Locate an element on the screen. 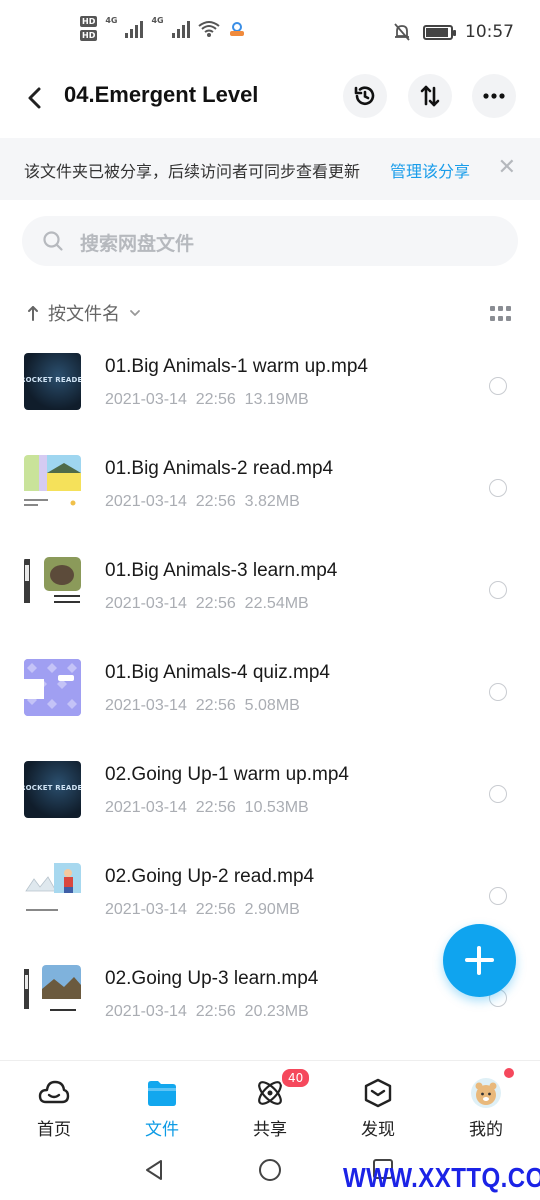 The height and width of the screenshot is (1200, 540). network-type-2: 4G is located at coordinates (157, 20).